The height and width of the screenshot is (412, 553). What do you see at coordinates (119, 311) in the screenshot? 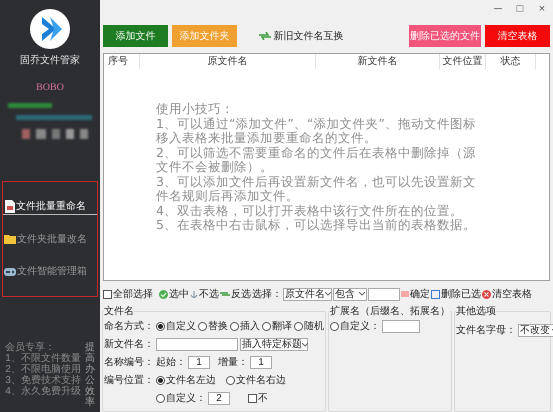
I see `group-title: 文件名` at bounding box center [119, 311].